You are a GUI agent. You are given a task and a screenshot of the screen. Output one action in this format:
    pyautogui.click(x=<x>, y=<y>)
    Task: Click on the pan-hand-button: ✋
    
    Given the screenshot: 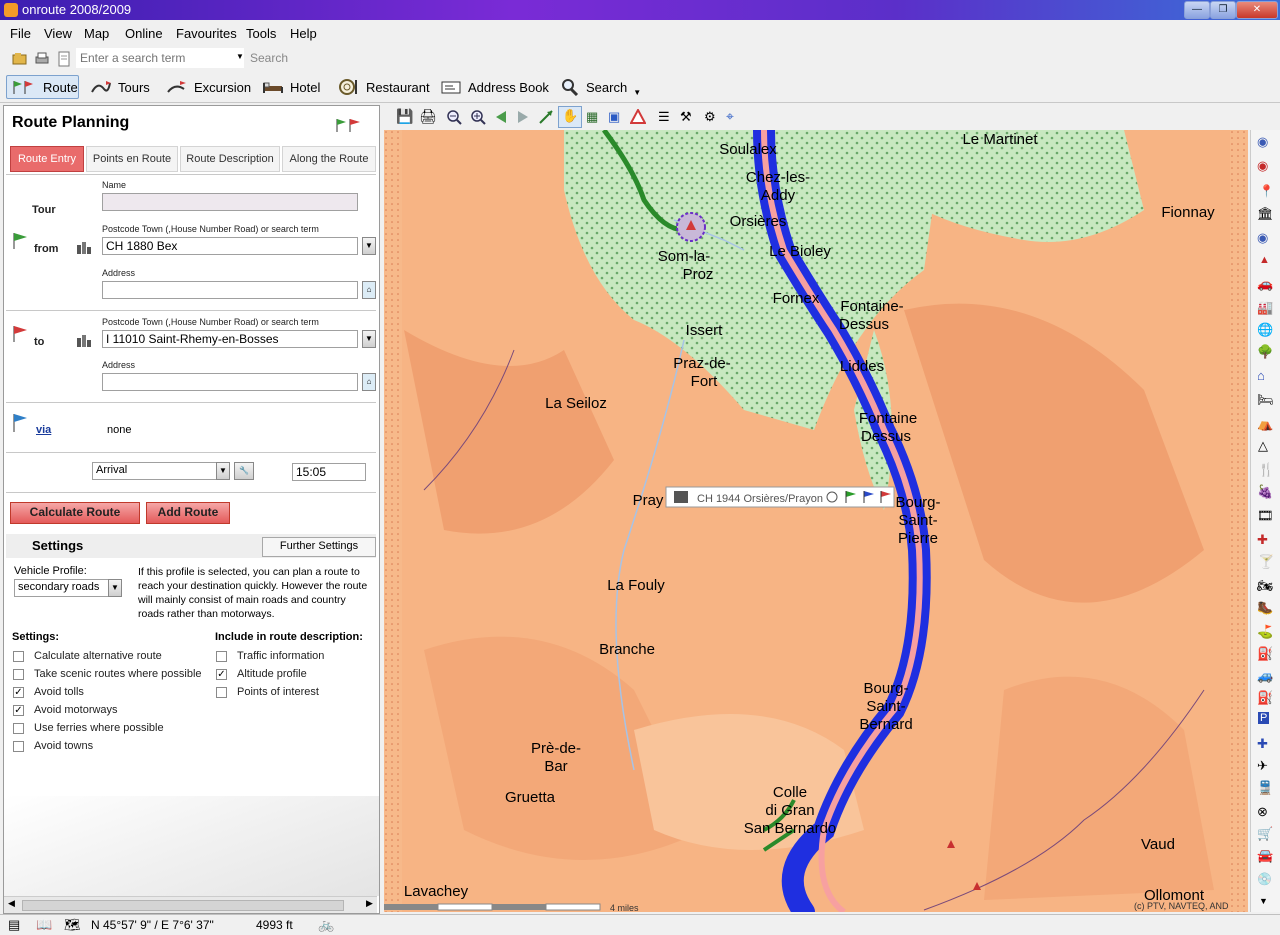 What is the action you would take?
    pyautogui.click(x=570, y=117)
    